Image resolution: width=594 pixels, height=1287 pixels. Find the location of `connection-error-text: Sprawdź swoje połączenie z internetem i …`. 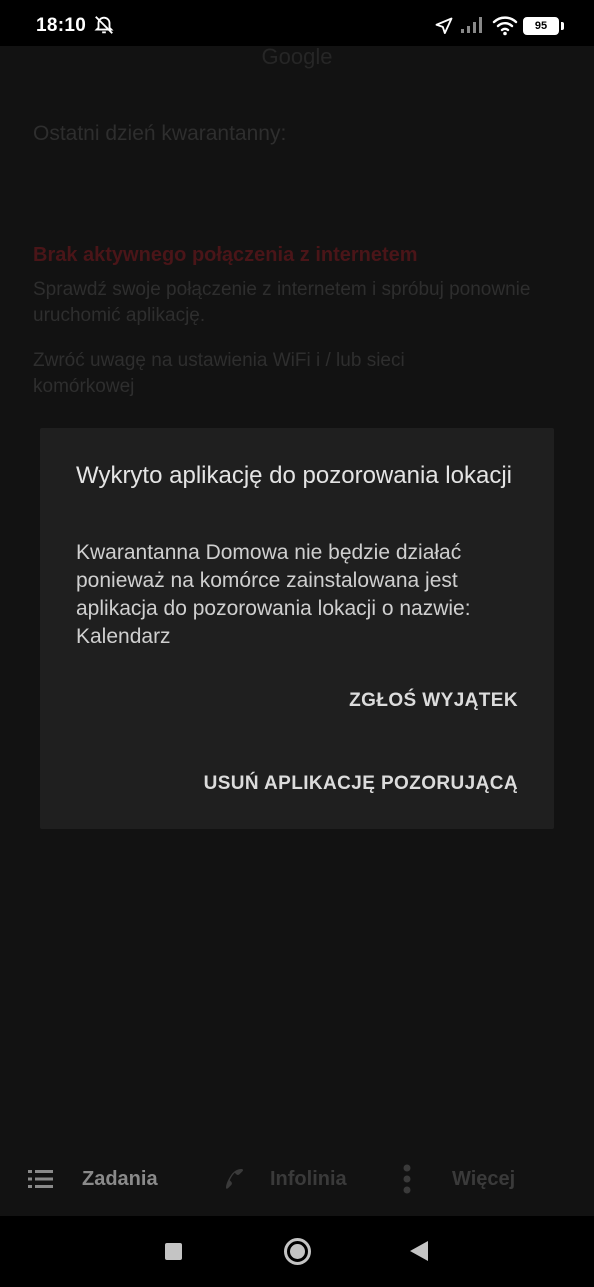

connection-error-text: Sprawdź swoje połączenie z internetem i … is located at coordinates (282, 302).